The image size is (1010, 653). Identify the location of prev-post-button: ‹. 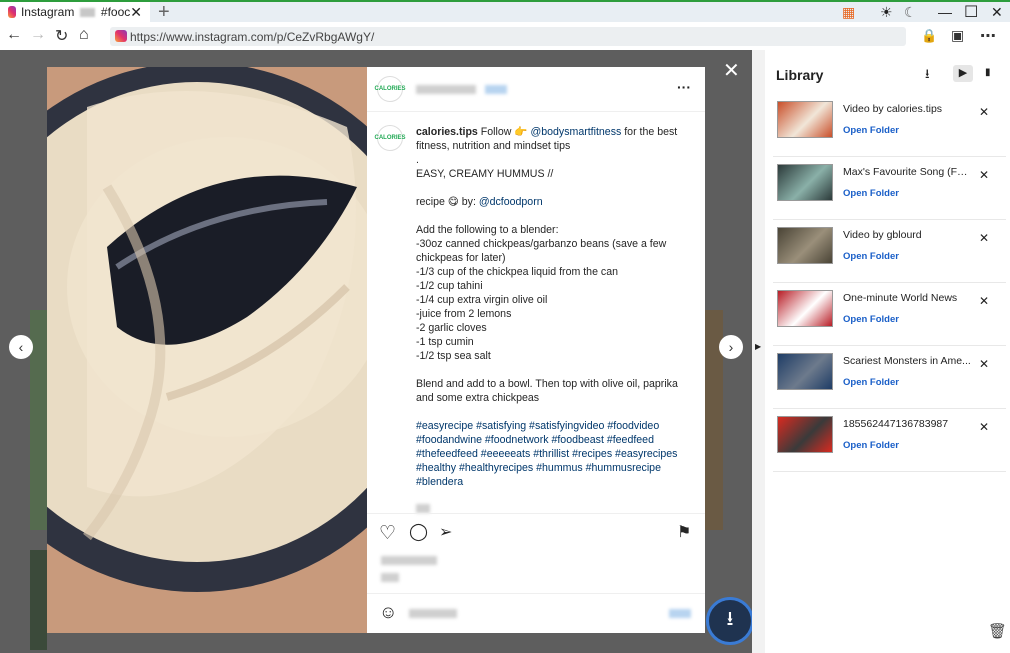
(21, 347).